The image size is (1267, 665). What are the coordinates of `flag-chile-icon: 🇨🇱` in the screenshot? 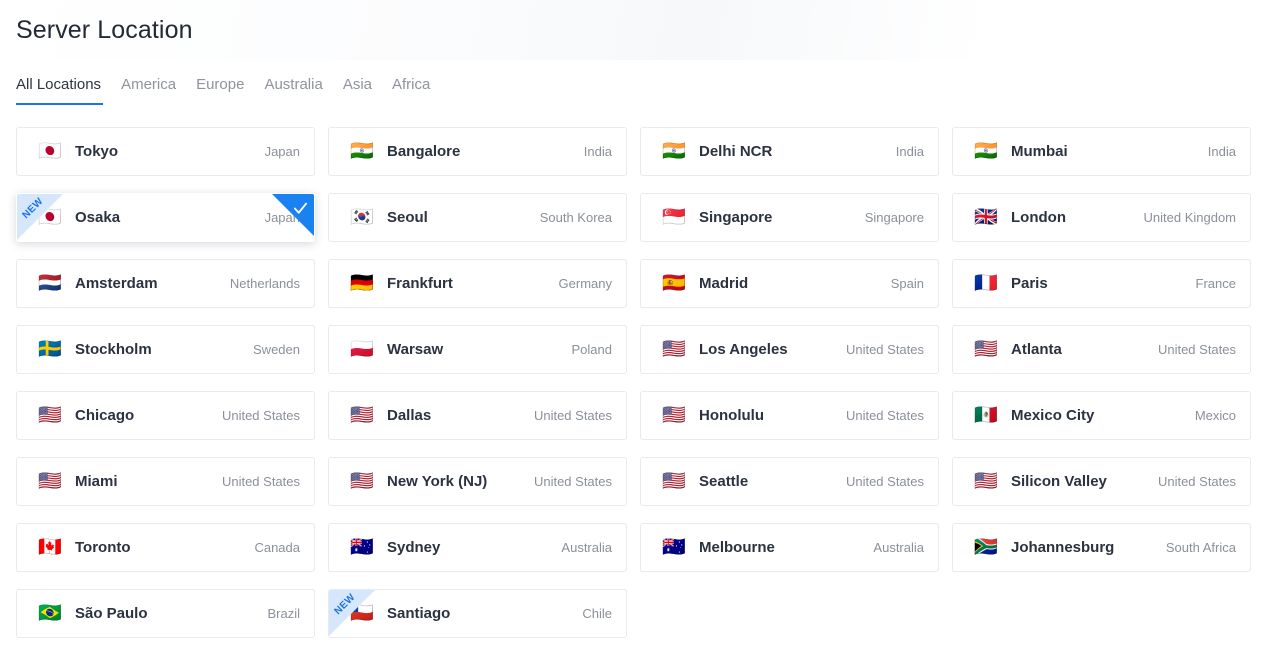 It's located at (362, 613).